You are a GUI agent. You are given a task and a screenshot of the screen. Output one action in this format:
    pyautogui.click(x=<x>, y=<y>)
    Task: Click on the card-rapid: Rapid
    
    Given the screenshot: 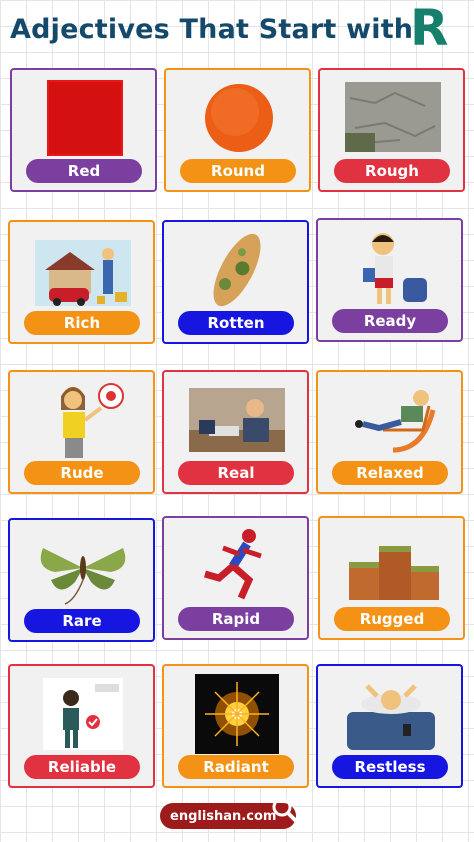 What is the action you would take?
    pyautogui.click(x=235, y=578)
    